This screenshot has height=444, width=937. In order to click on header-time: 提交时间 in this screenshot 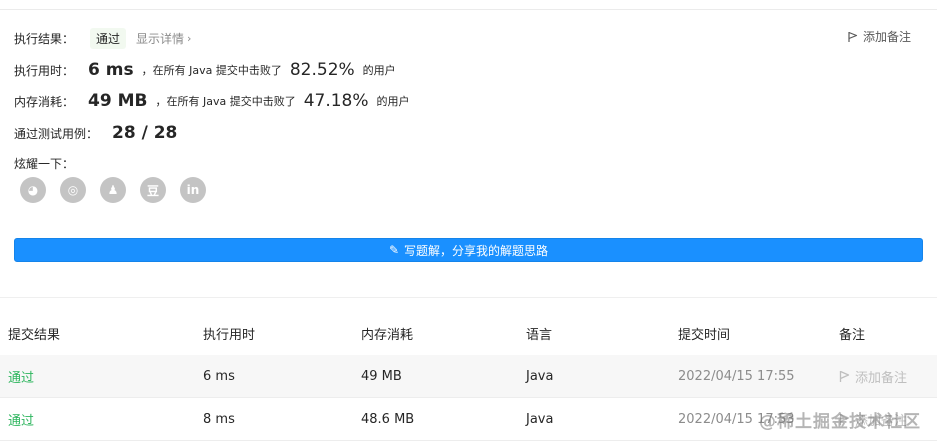, I will do `click(704, 335)`.